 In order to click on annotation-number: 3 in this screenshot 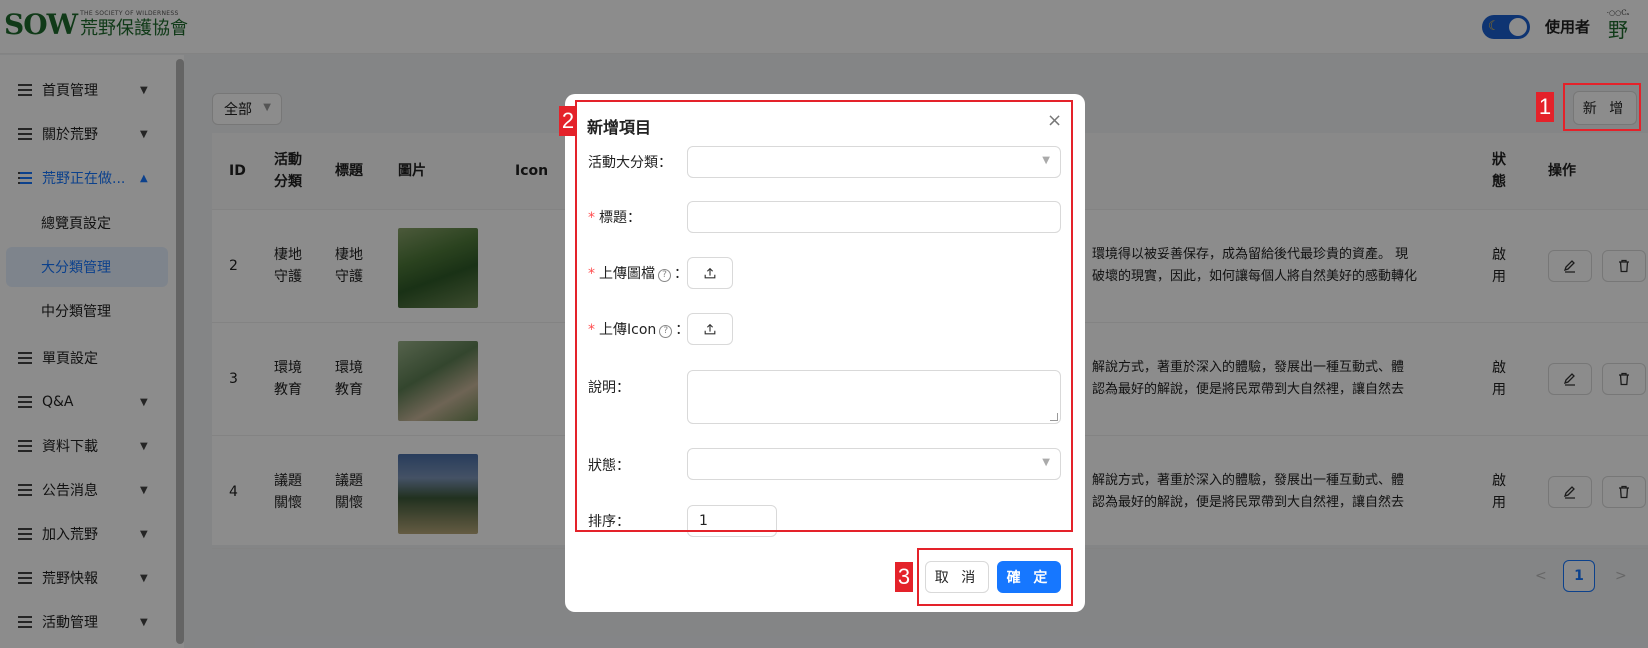, I will do `click(904, 577)`.